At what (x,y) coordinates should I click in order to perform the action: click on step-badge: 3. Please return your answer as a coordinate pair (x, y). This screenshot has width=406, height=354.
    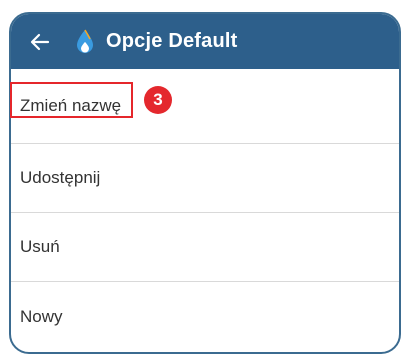
    Looking at the image, I should click on (158, 100).